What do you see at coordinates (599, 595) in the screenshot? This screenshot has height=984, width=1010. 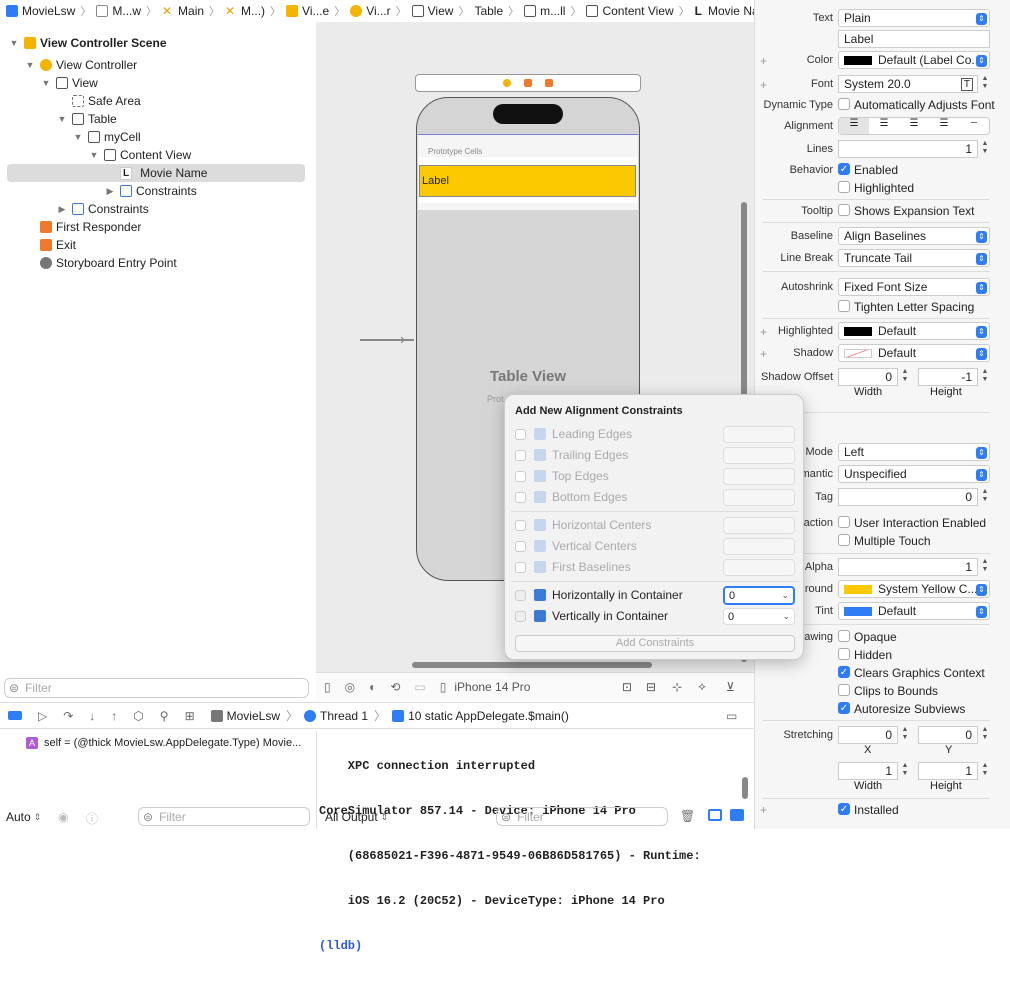 I see `horizontally-in-container-option: Horizontally in Container` at bounding box center [599, 595].